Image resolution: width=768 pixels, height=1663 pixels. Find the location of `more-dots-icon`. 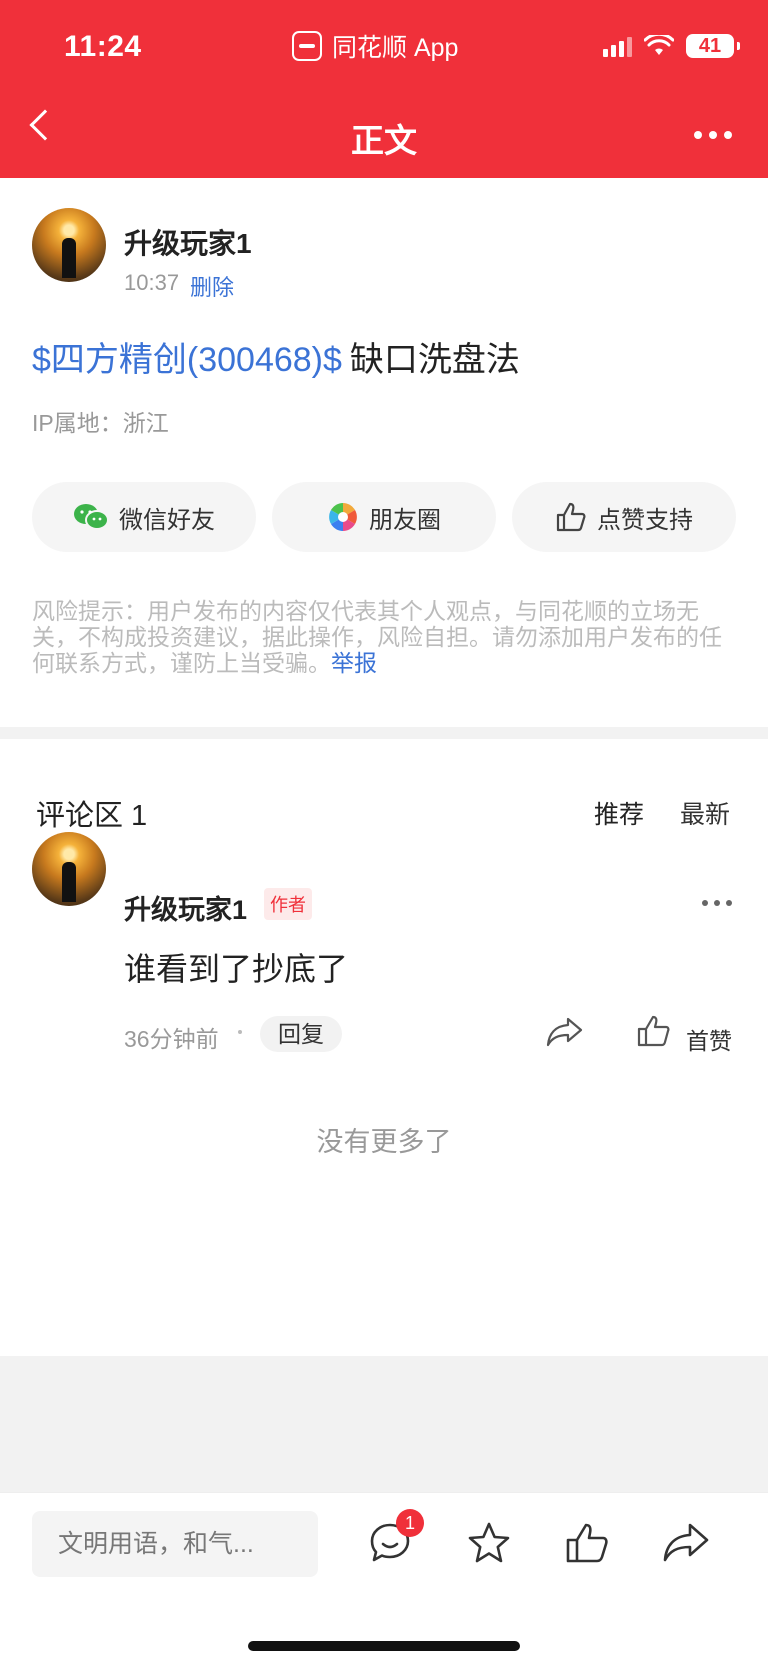

more-dots-icon is located at coordinates (713, 135).